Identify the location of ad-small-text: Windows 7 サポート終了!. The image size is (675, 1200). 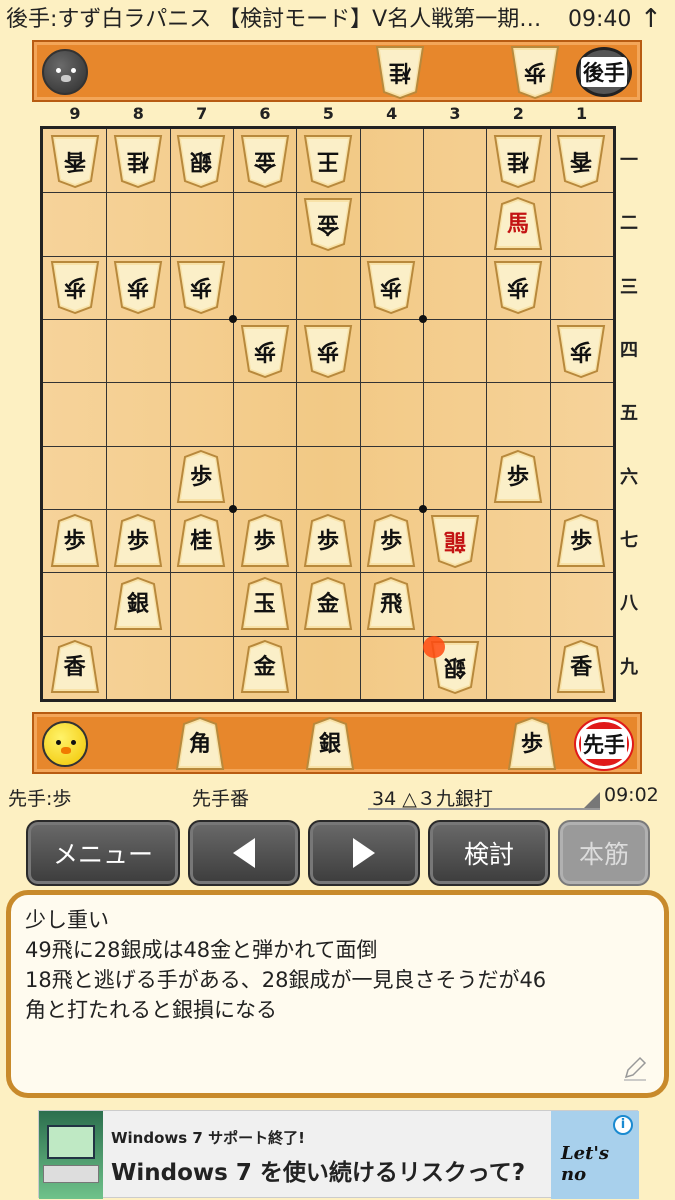
(208, 1138).